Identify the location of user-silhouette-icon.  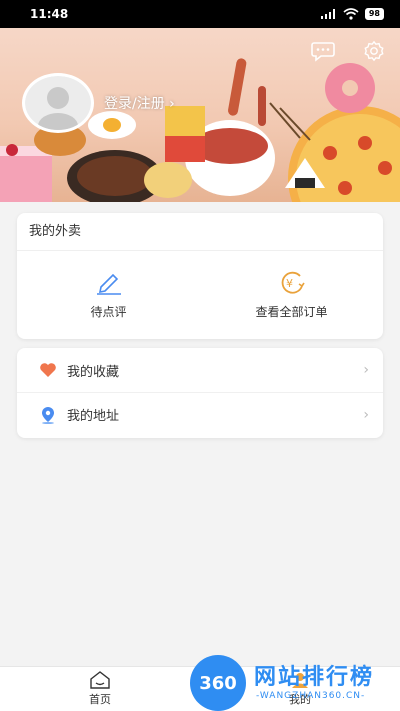
(58, 108).